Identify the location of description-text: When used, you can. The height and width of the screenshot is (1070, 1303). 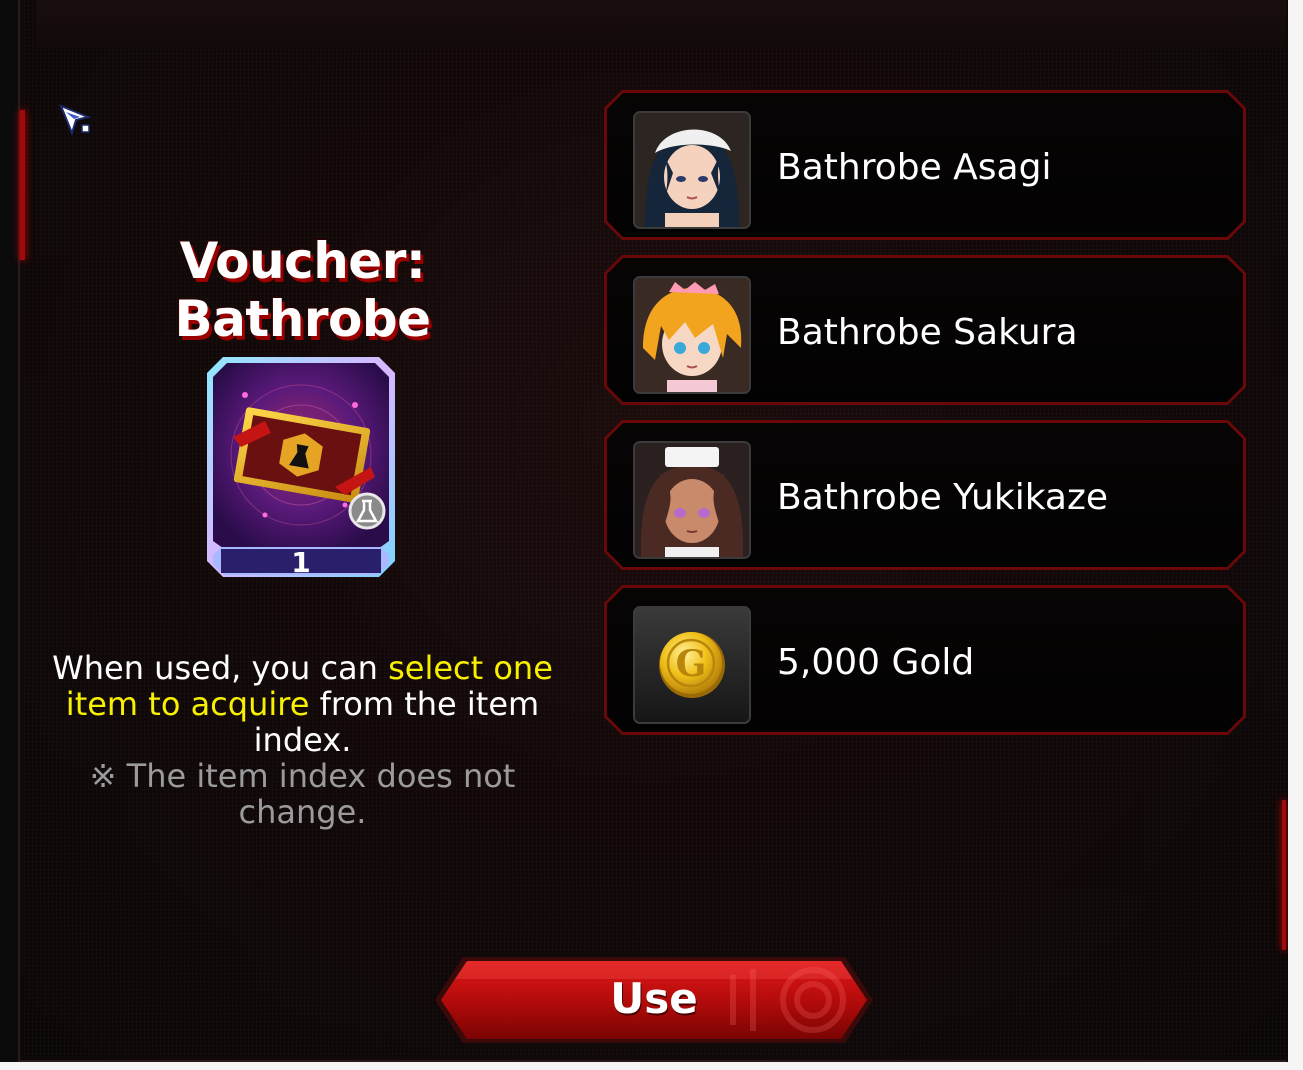
(220, 668).